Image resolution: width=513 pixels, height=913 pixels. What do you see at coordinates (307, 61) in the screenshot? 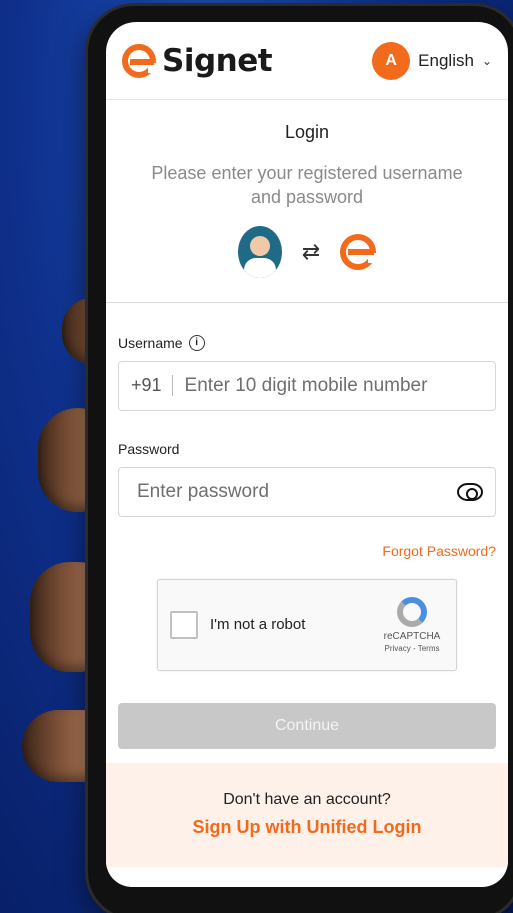
I see `app-header: Signet A English ⌄` at bounding box center [307, 61].